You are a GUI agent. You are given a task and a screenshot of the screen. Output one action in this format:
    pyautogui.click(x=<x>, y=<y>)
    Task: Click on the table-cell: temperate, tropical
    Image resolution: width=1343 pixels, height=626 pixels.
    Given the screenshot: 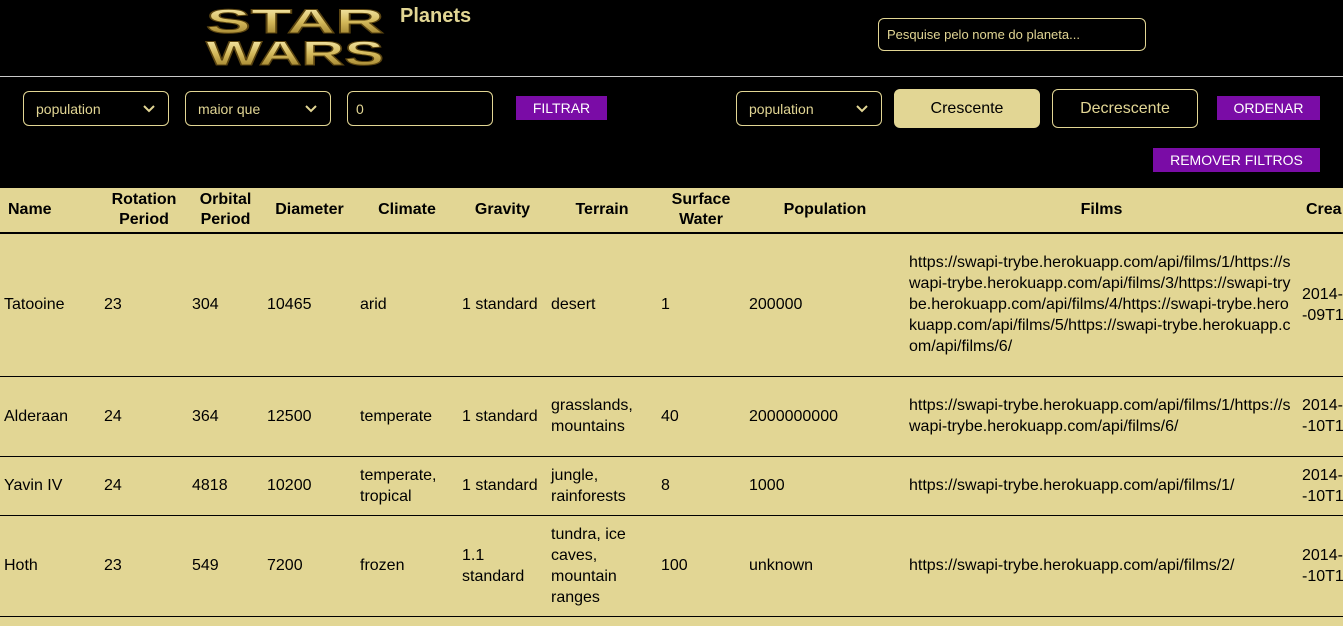 What is the action you would take?
    pyautogui.click(x=407, y=486)
    